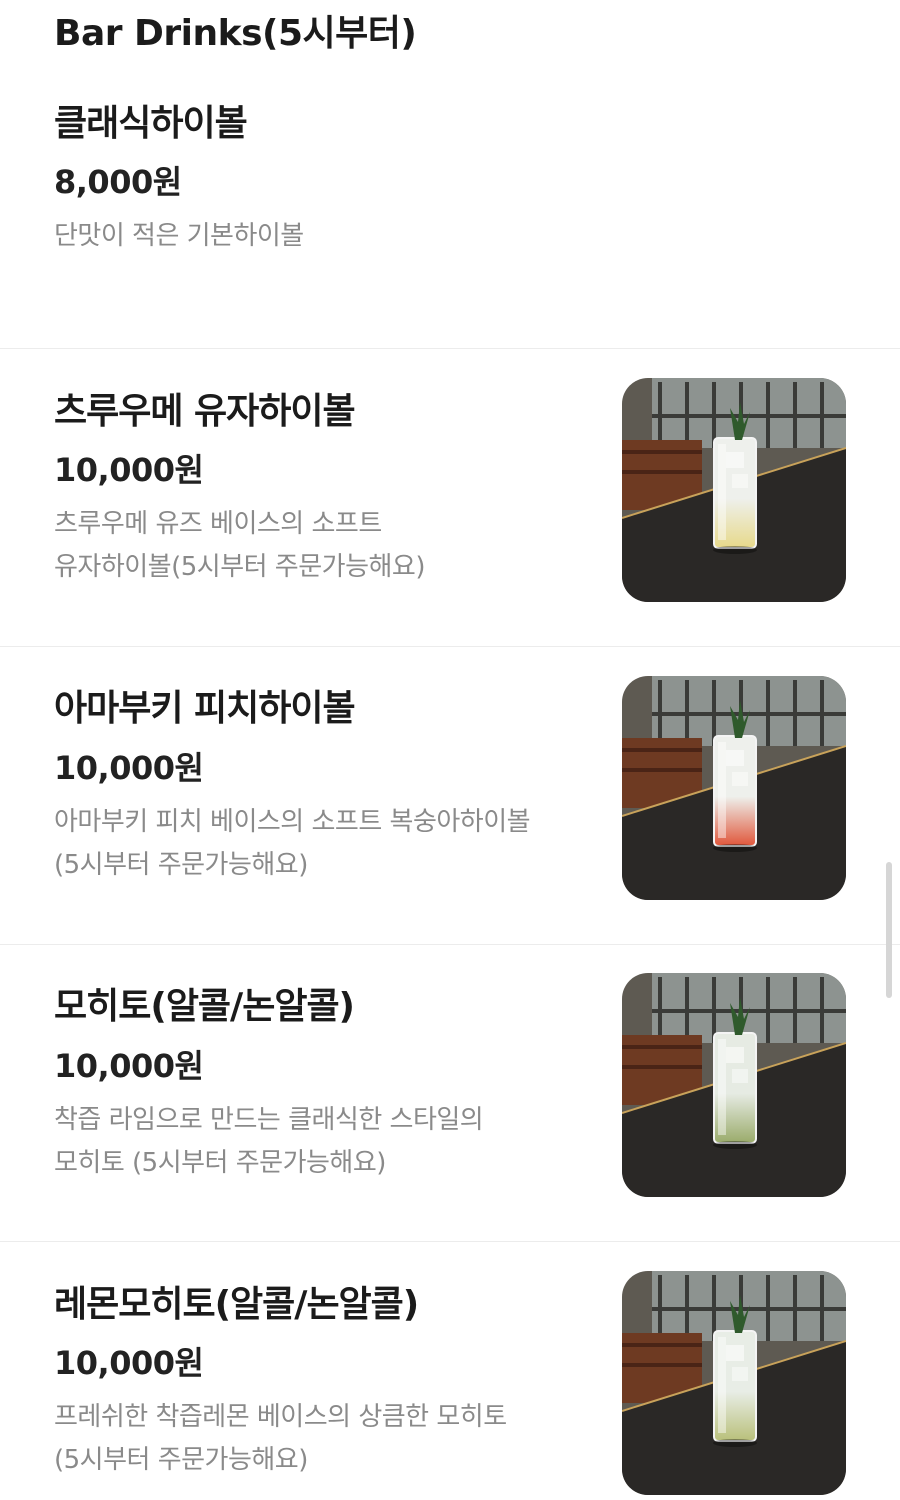 Image resolution: width=900 pixels, height=1500 pixels. What do you see at coordinates (314, 546) in the screenshot?
I see `menu-item-description: 츠루우메 유즈 베이스의 소프트 유자하이볼(5시부터 주문가능해요)` at bounding box center [314, 546].